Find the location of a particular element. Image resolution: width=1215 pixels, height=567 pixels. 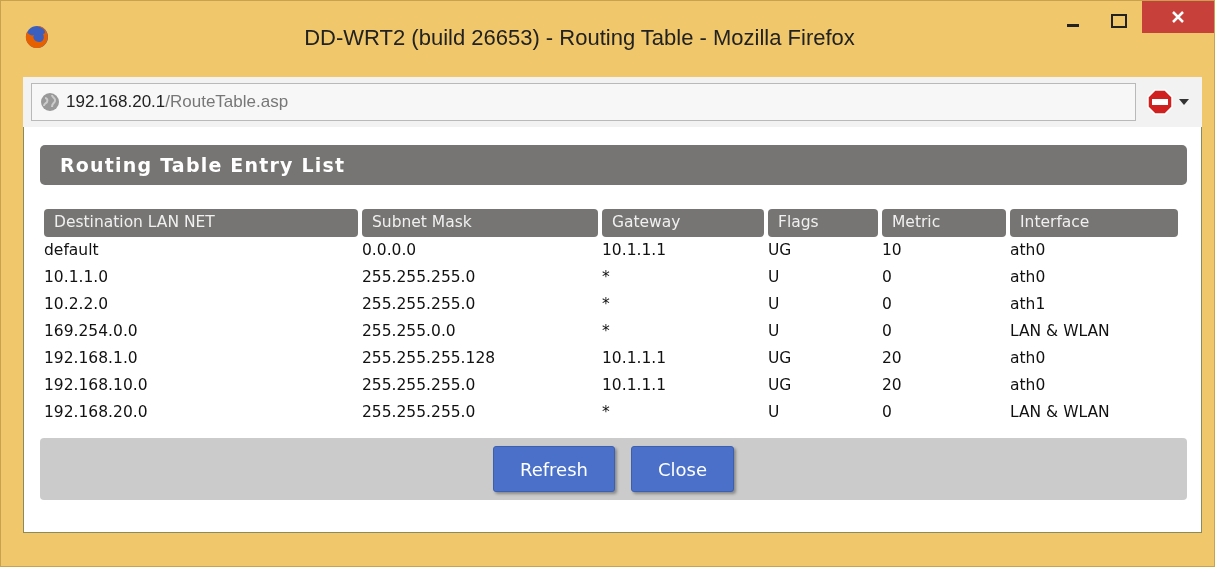

table-cell-text: 10 is located at coordinates (892, 250).